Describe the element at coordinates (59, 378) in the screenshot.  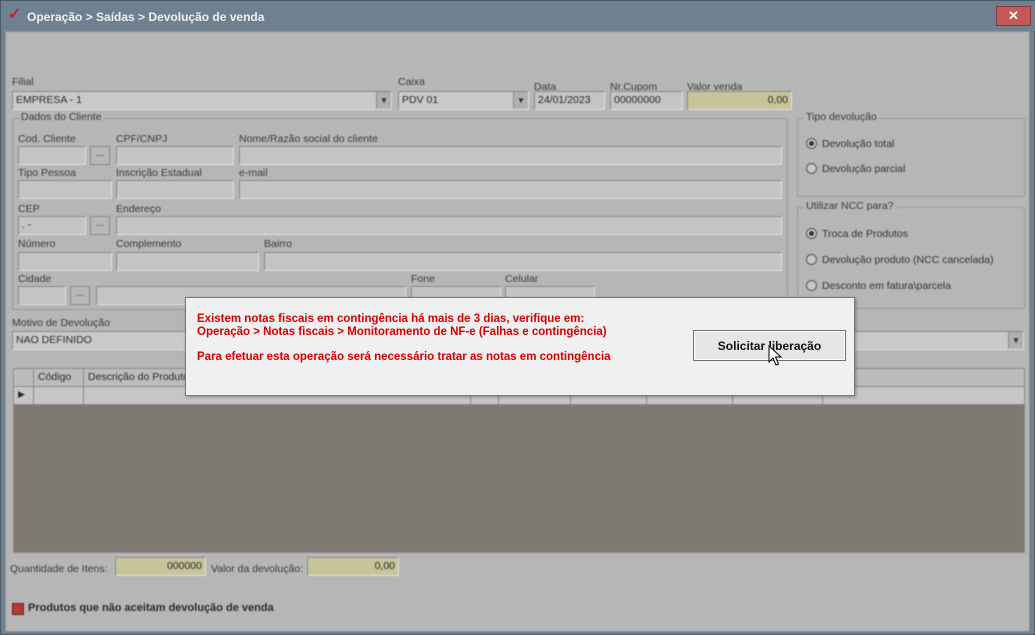
I see `col-codigo: Código` at that location.